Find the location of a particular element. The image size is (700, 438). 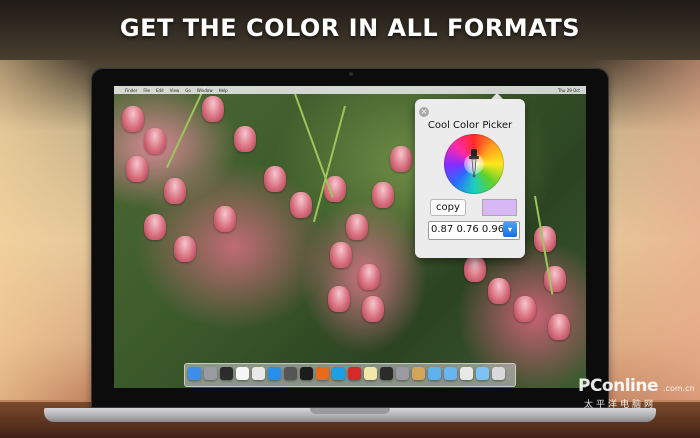

menu-item-edit: Edit is located at coordinates (160, 90).